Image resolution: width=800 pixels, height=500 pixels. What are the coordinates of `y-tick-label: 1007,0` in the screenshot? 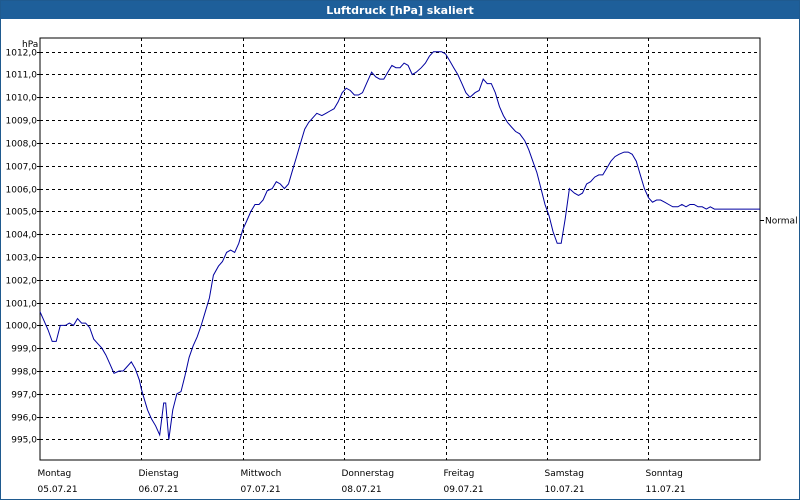 It's located at (22, 168).